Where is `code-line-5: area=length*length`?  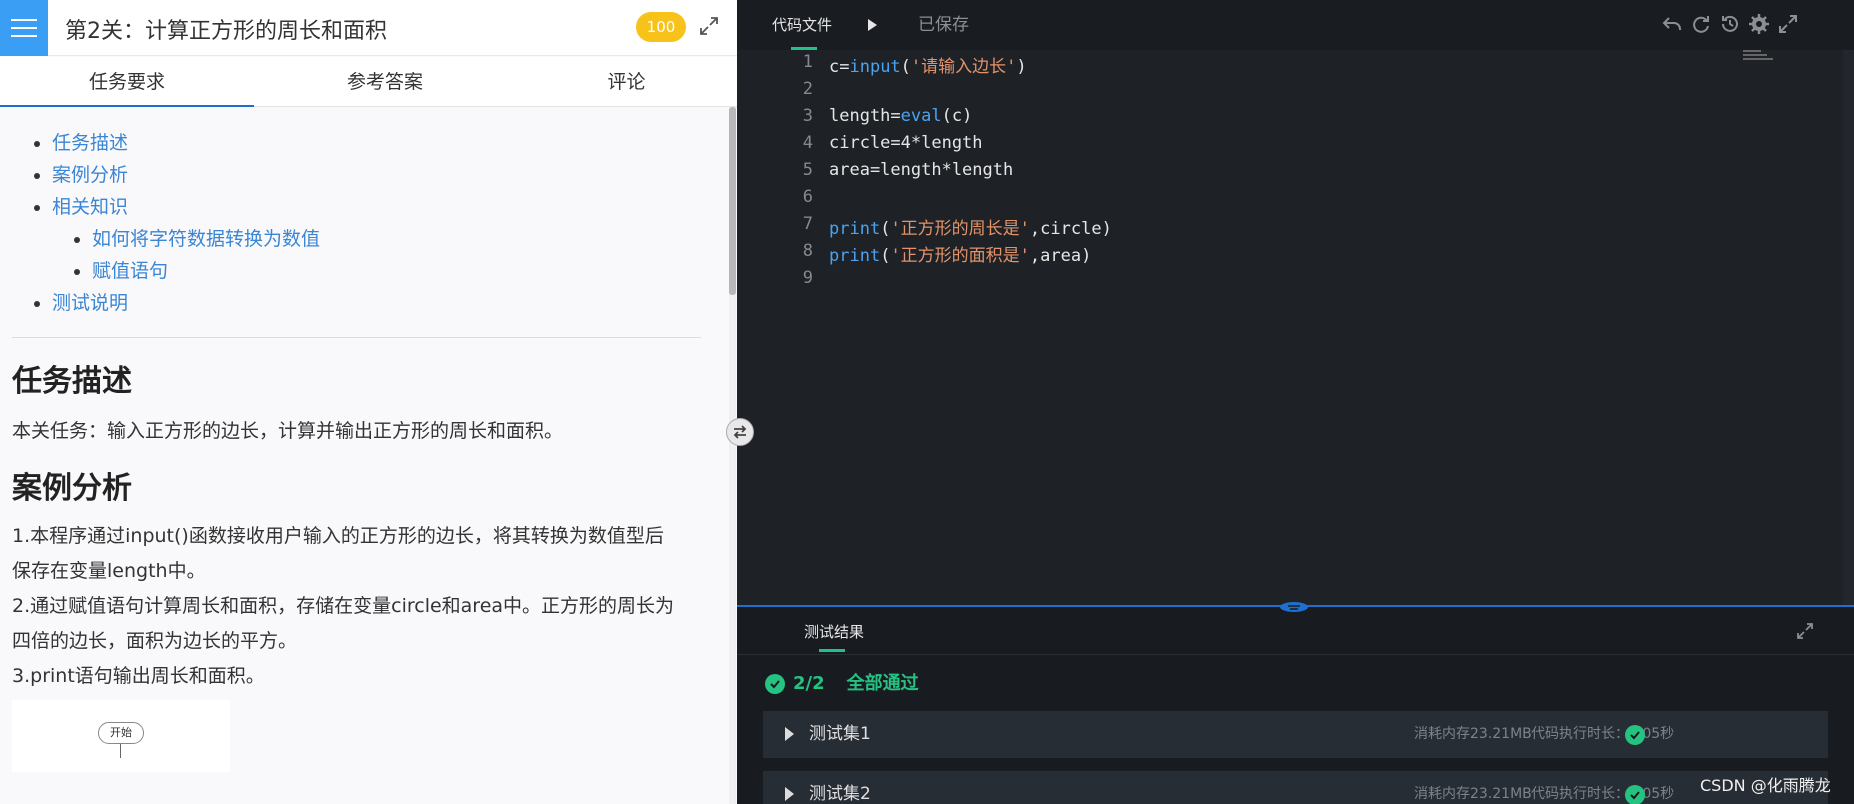 code-line-5: area=length*length is located at coordinates (921, 170).